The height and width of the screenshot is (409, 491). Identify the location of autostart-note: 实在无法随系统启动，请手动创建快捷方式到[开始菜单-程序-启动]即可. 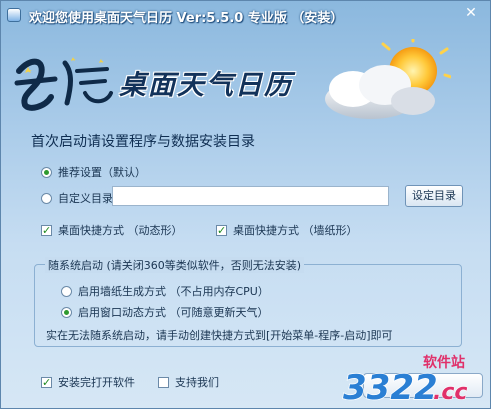
(219, 335).